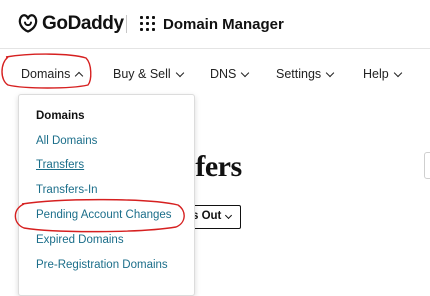 This screenshot has height=296, width=430. Describe the element at coordinates (67, 190) in the screenshot. I see `menu-item-transfers-in: Transfers-In` at that location.